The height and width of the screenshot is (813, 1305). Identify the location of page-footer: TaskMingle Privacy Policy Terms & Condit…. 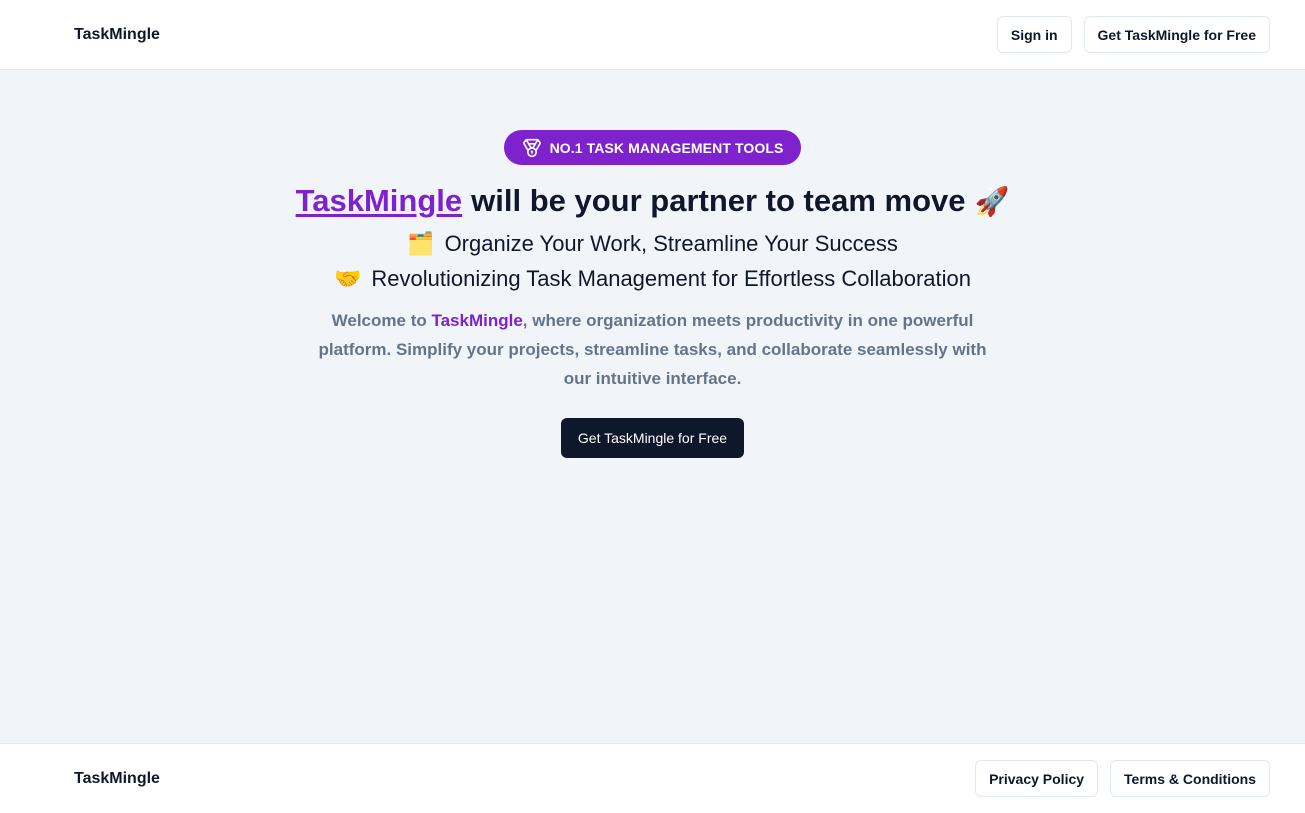
(652, 778).